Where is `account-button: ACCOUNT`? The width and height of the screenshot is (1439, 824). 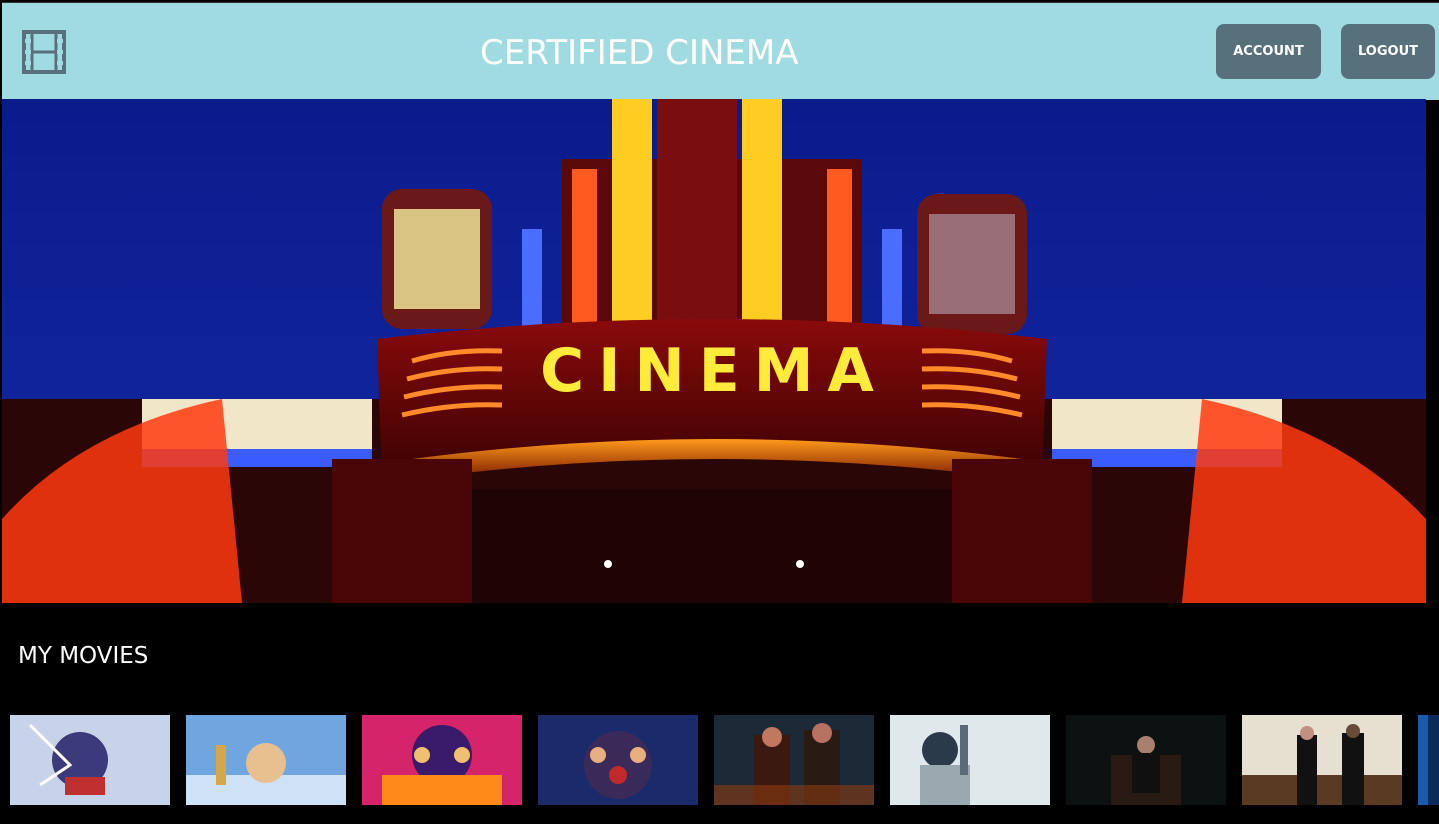
account-button: ACCOUNT is located at coordinates (1268, 51).